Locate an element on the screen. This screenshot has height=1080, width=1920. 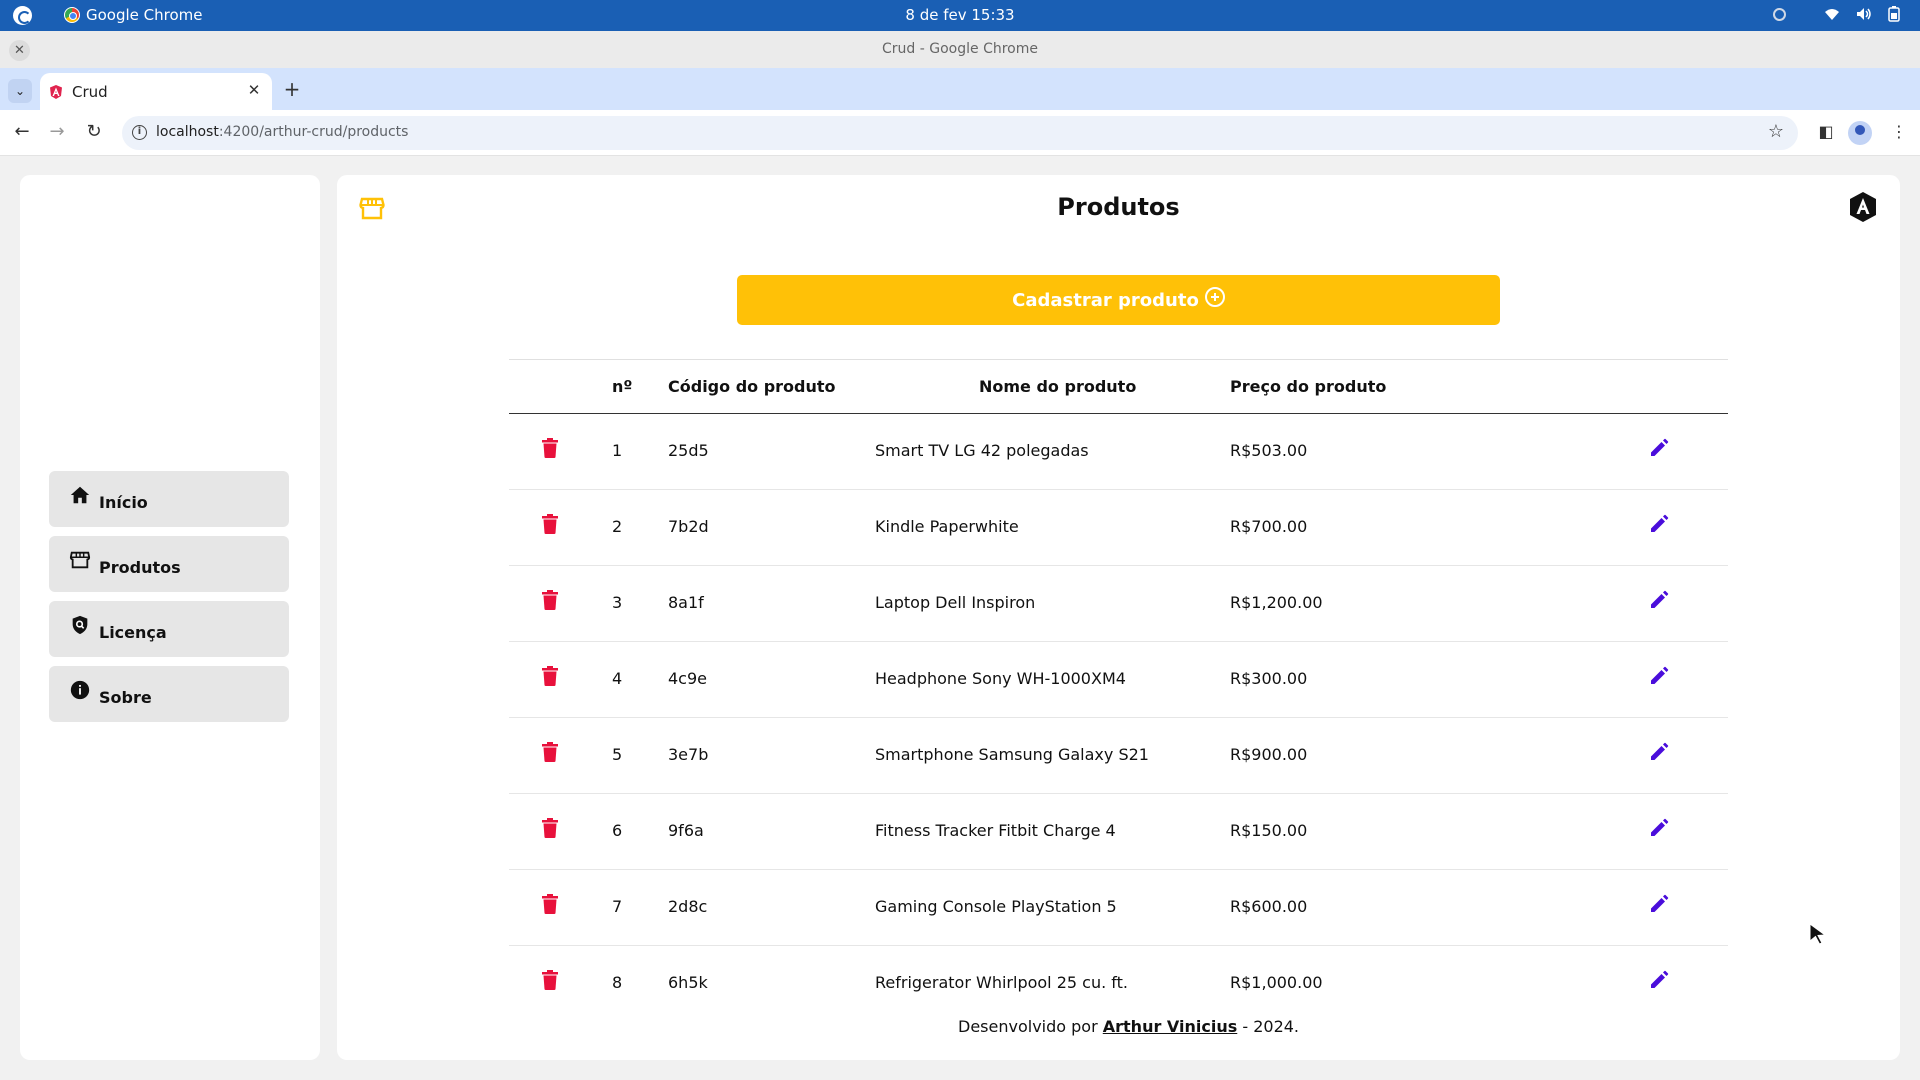
cell-code: 3e7b is located at coordinates (688, 754).